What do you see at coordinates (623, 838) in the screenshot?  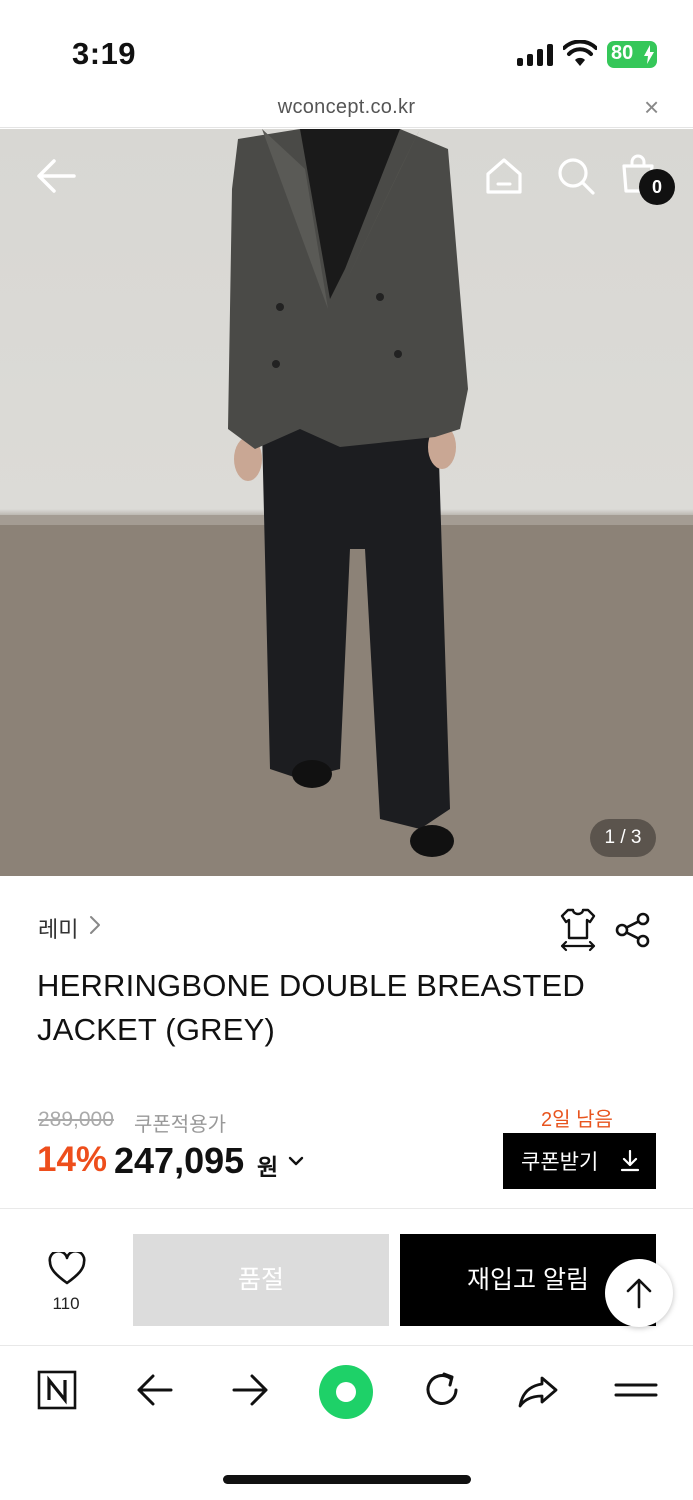 I see `image-counter: 1 / 3` at bounding box center [623, 838].